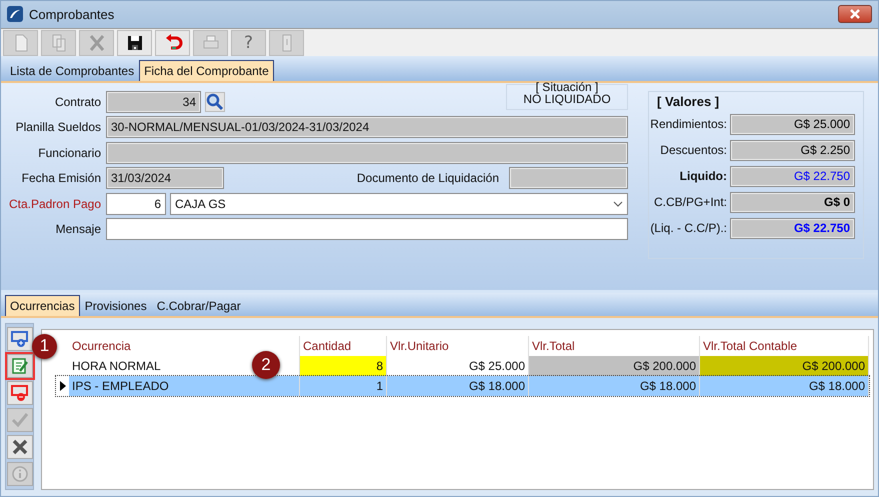 The image size is (879, 497). I want to click on info-icon, so click(20, 474).